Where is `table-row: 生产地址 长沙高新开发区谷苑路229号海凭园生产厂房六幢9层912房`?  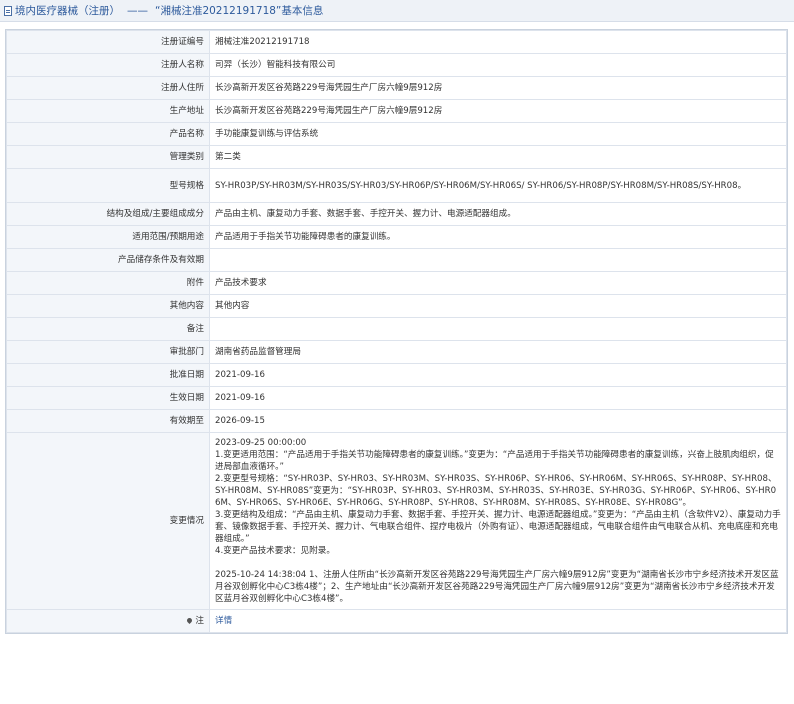 table-row: 生产地址 长沙高新开发区谷苑路229号海凭园生产厂房六幢9层912房 is located at coordinates (396, 111).